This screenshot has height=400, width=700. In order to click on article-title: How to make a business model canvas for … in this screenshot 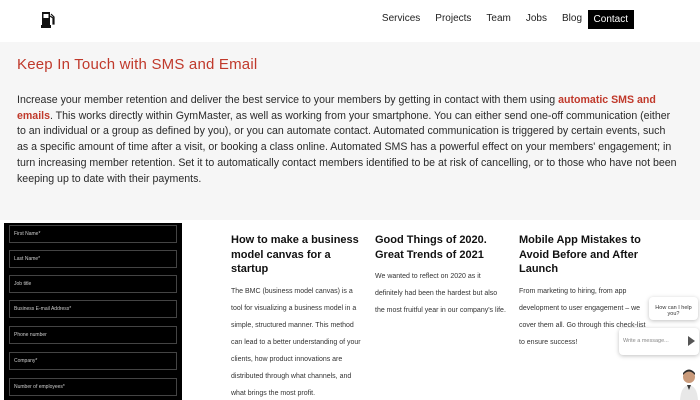, I will do `click(297, 255)`.